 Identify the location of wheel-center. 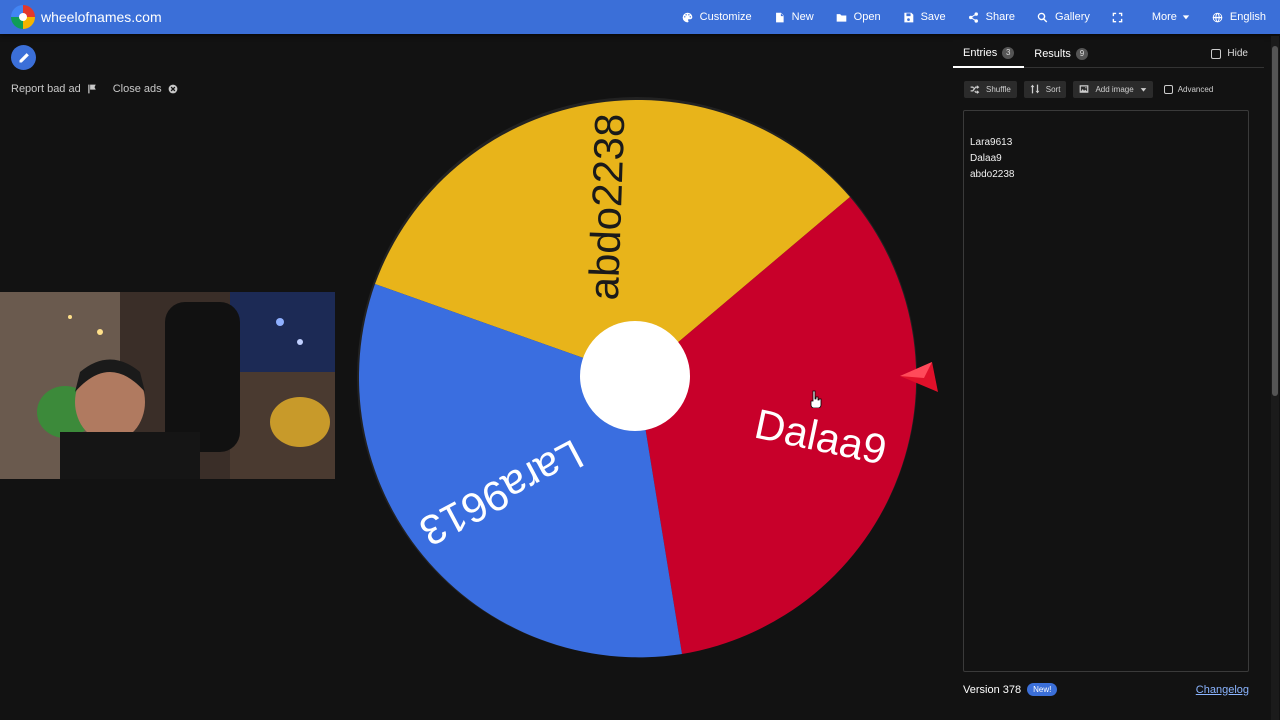
(635, 376).